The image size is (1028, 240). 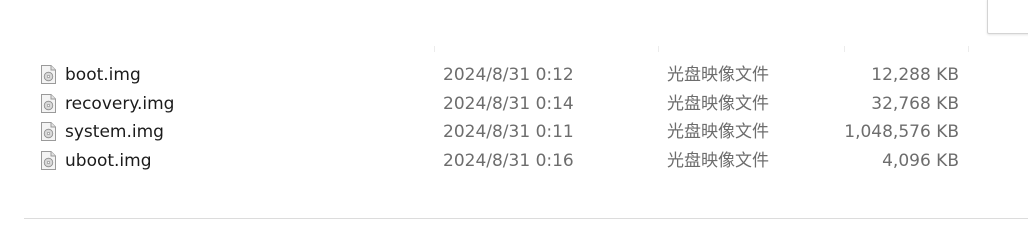 I want to click on file-size: 4,096 KB, so click(x=920, y=161).